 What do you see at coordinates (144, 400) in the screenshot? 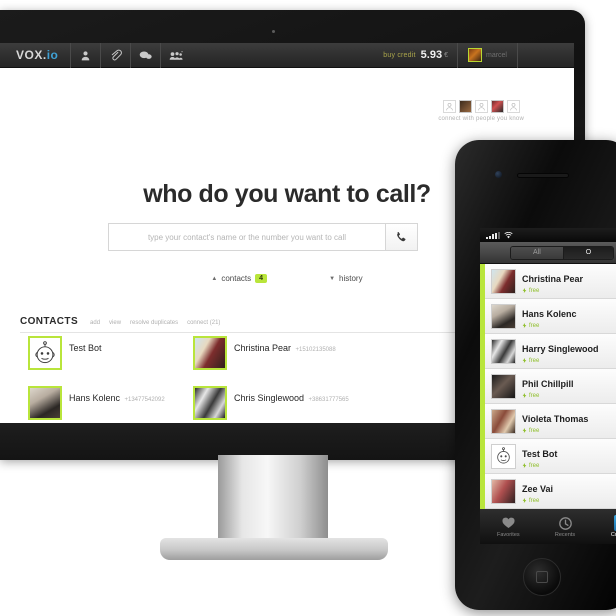
I see `contact-number: +13477542092` at bounding box center [144, 400].